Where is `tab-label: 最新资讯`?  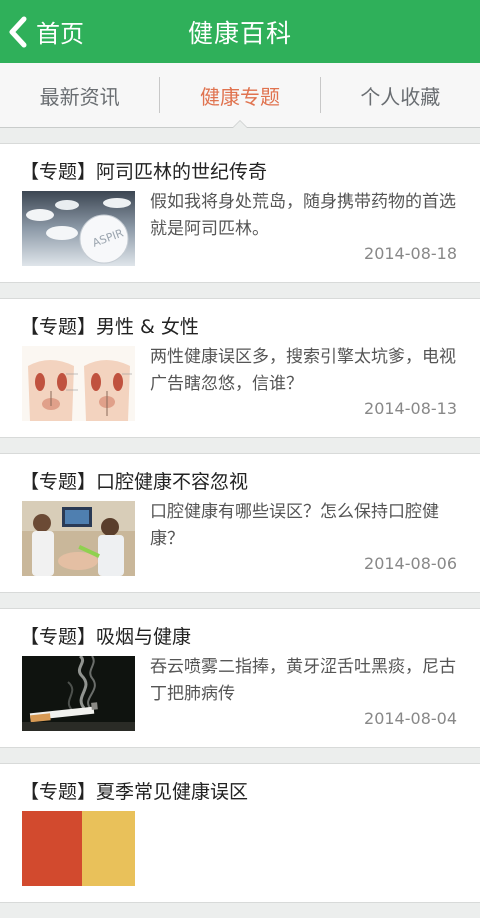 tab-label: 最新资讯 is located at coordinates (79, 96).